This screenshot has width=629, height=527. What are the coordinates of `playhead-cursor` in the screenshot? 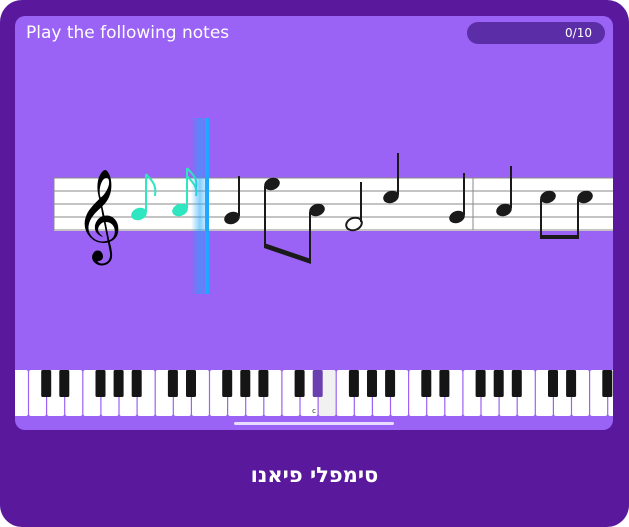 It's located at (207, 206).